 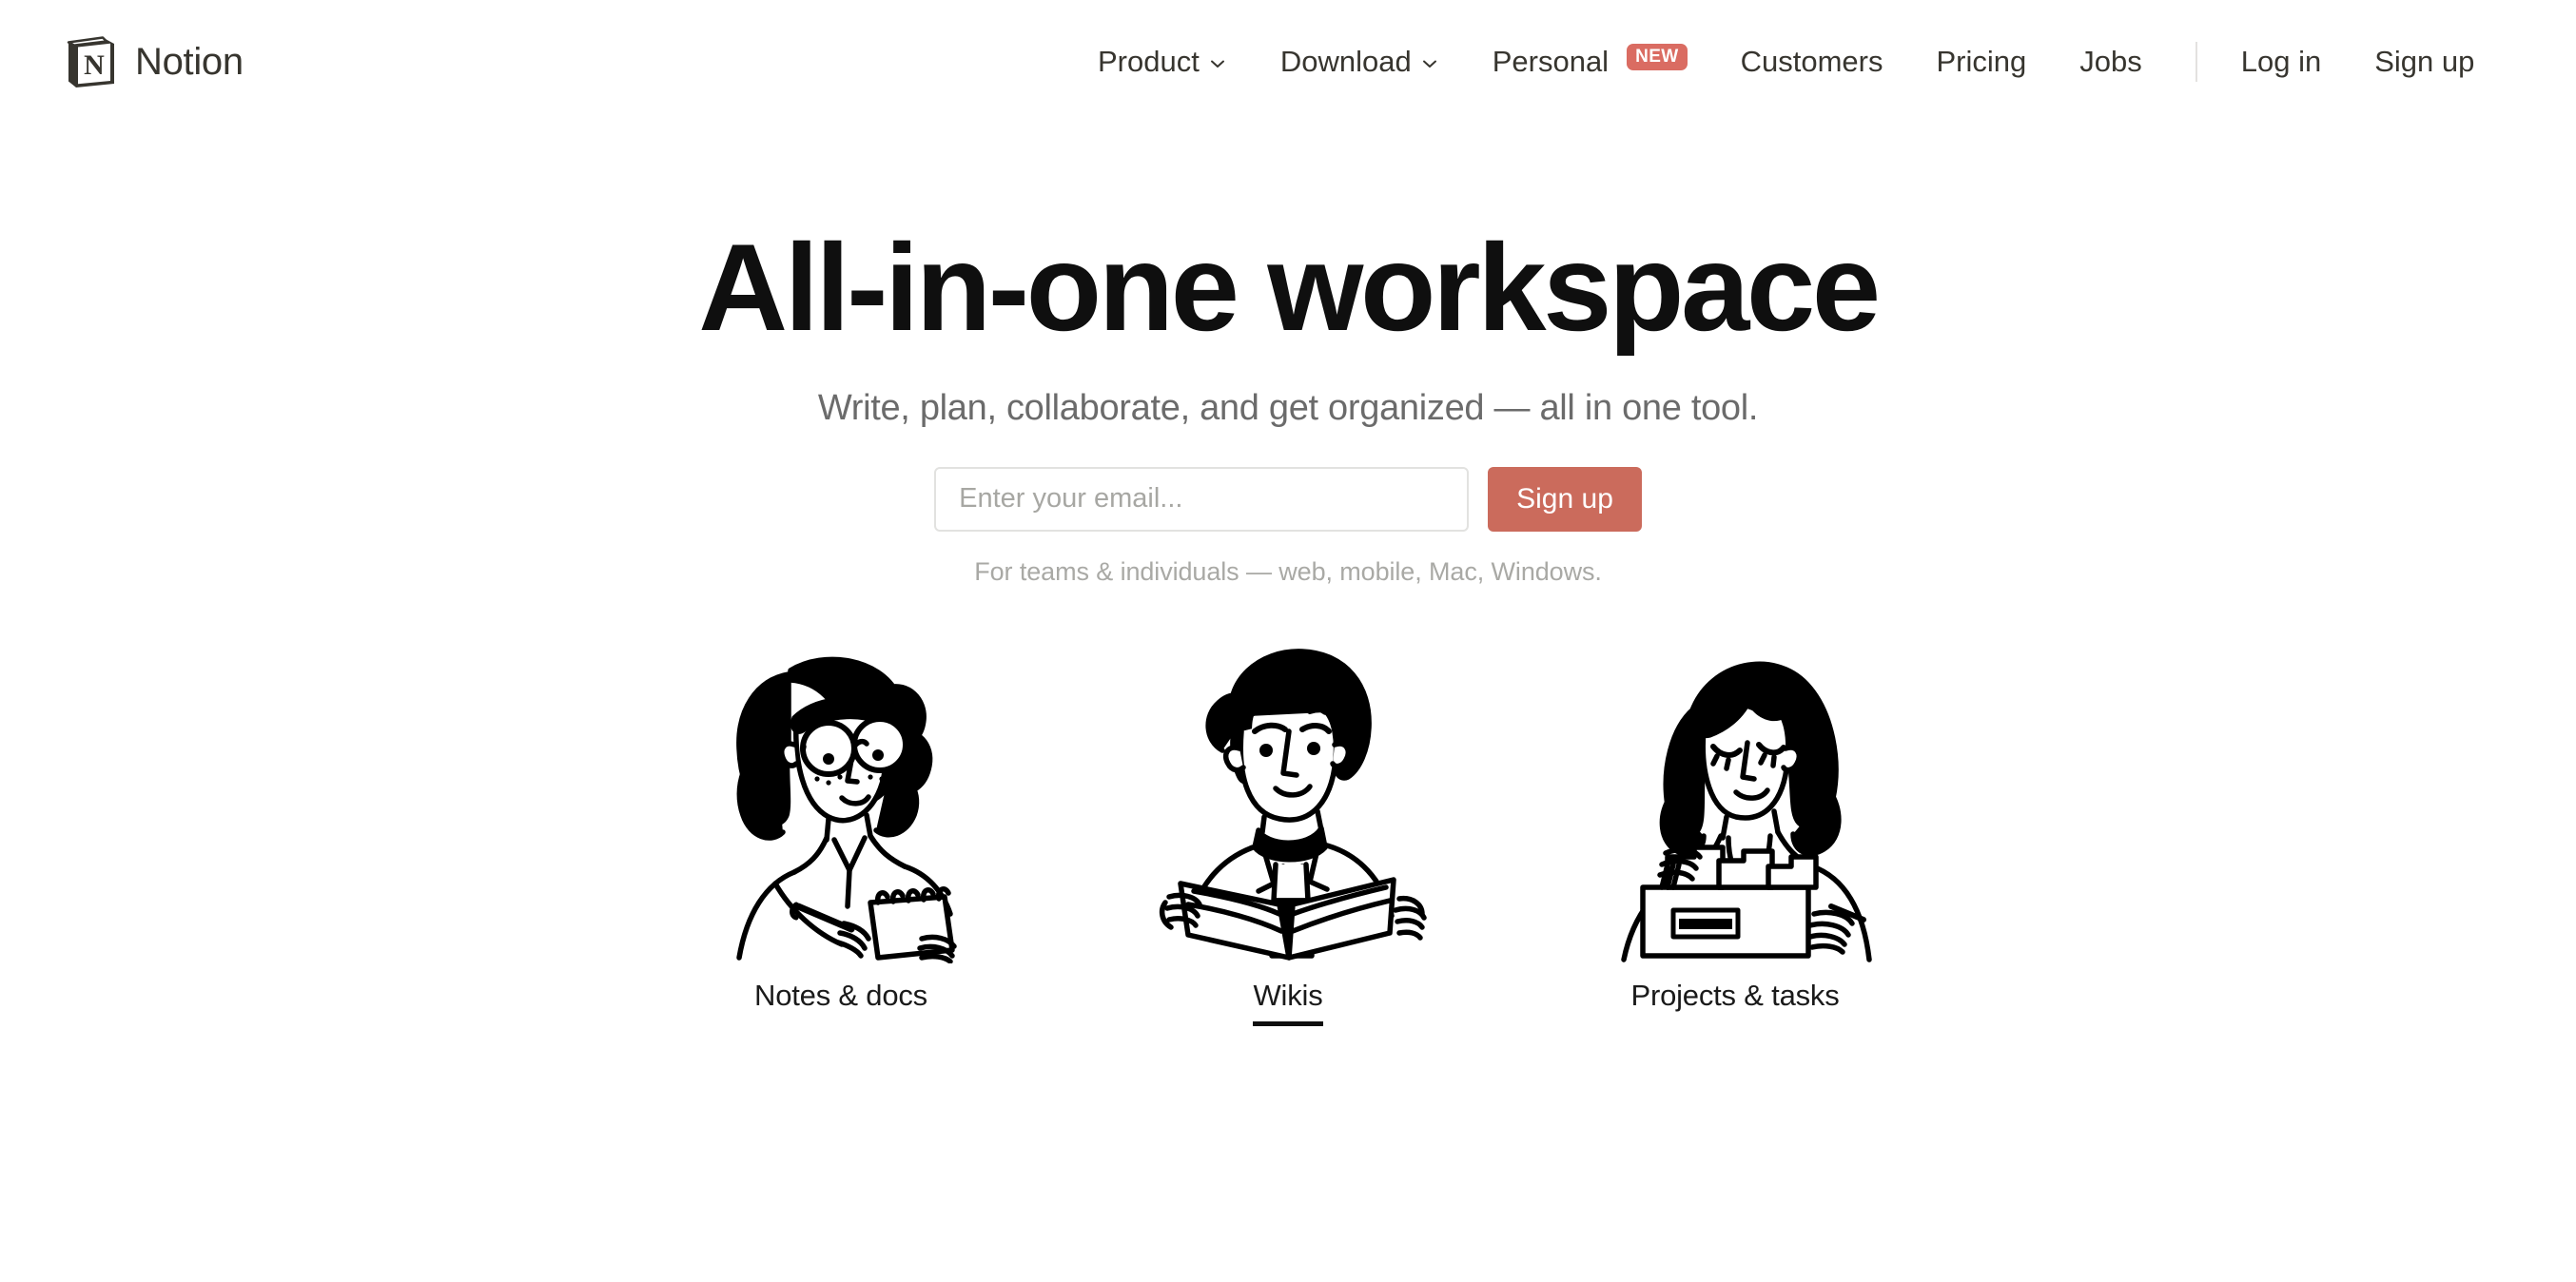 What do you see at coordinates (94, 65) in the screenshot?
I see `svg-text: N` at bounding box center [94, 65].